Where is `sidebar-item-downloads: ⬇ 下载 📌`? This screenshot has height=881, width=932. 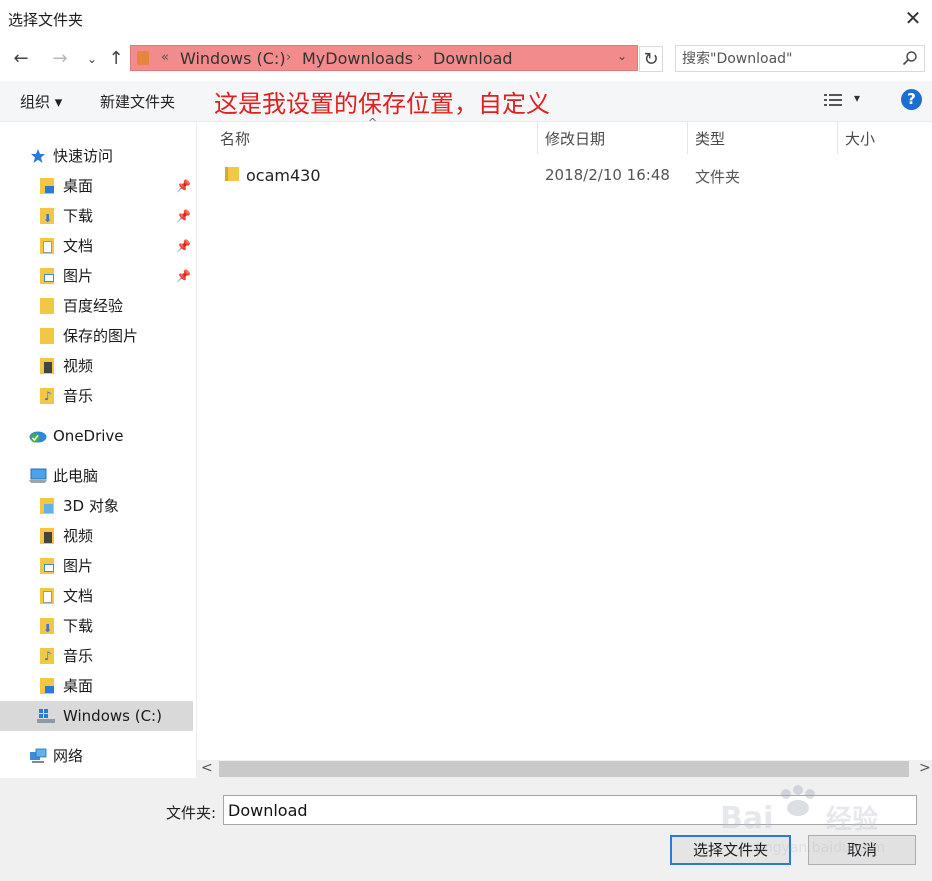 sidebar-item-downloads: ⬇ 下载 📌 is located at coordinates (97, 216).